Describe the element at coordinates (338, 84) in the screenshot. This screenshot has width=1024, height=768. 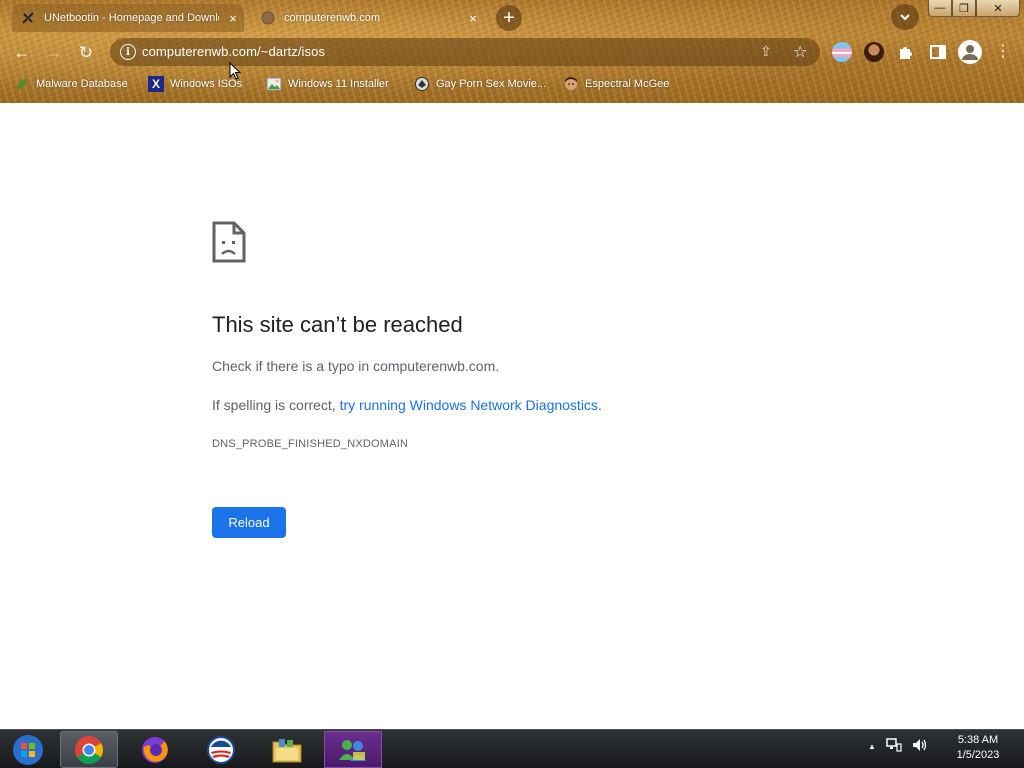
I see `bookmark-label: Windows 11 Installer` at that location.